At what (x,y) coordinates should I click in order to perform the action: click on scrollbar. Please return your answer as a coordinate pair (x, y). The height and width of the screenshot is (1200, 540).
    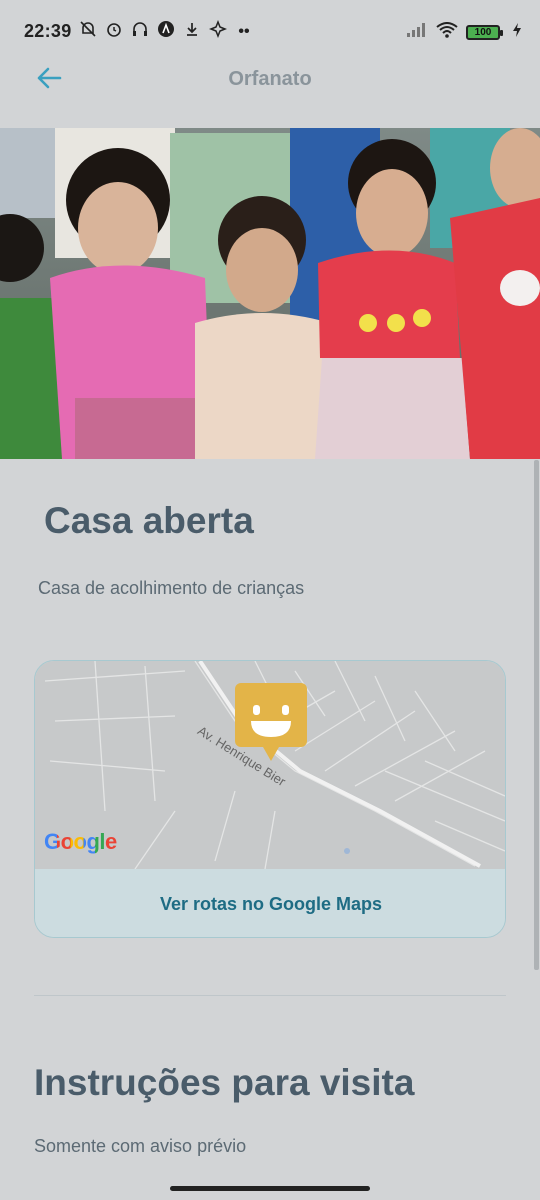
    Looking at the image, I should click on (536, 715).